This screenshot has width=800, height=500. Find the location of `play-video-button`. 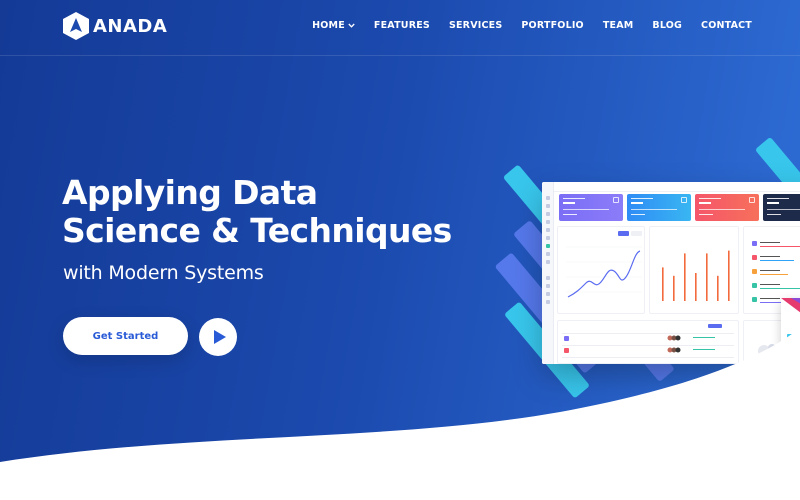

play-video-button is located at coordinates (218, 337).